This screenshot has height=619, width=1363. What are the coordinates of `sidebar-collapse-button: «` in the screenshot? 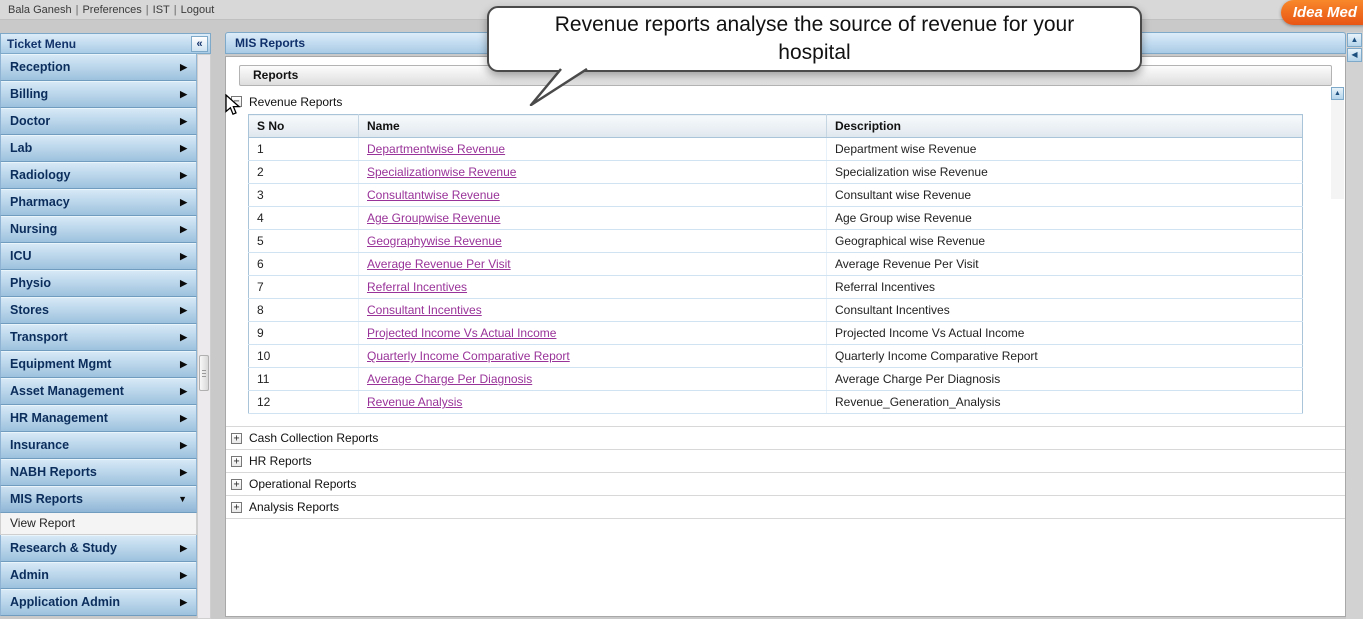 It's located at (199, 43).